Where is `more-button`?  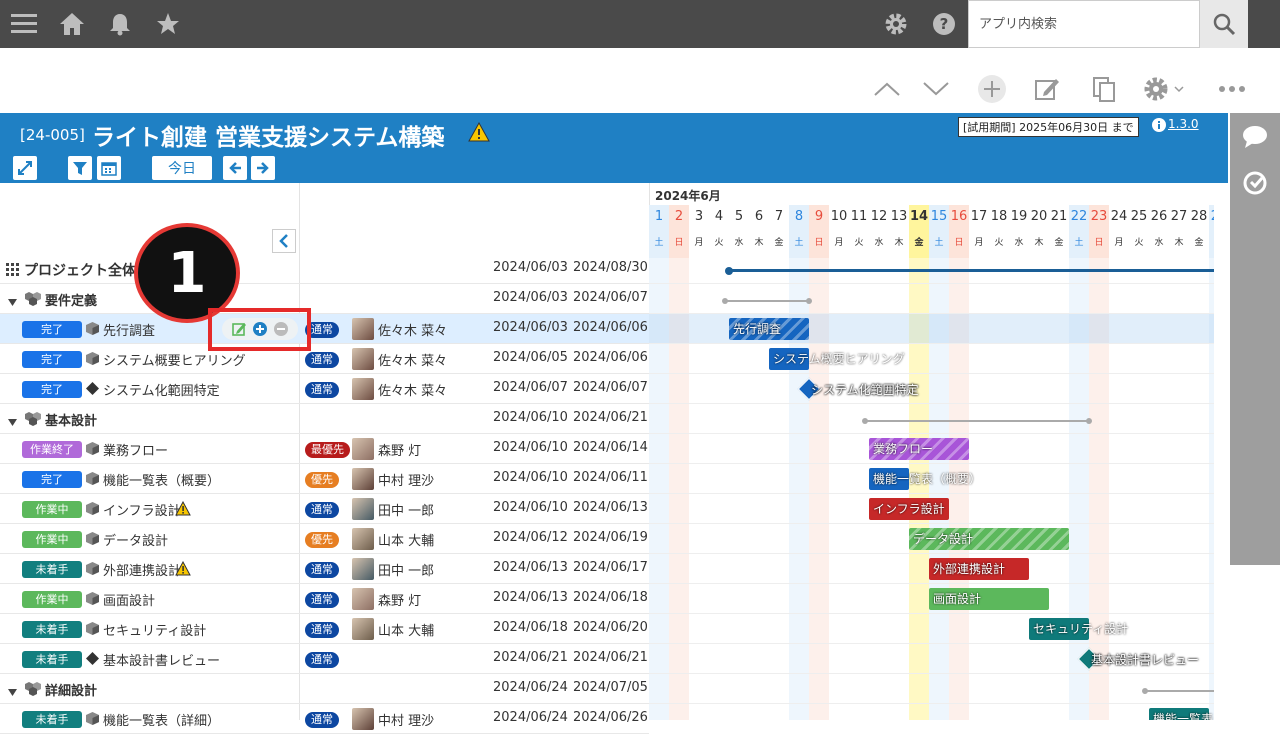
more-button is located at coordinates (1232, 89).